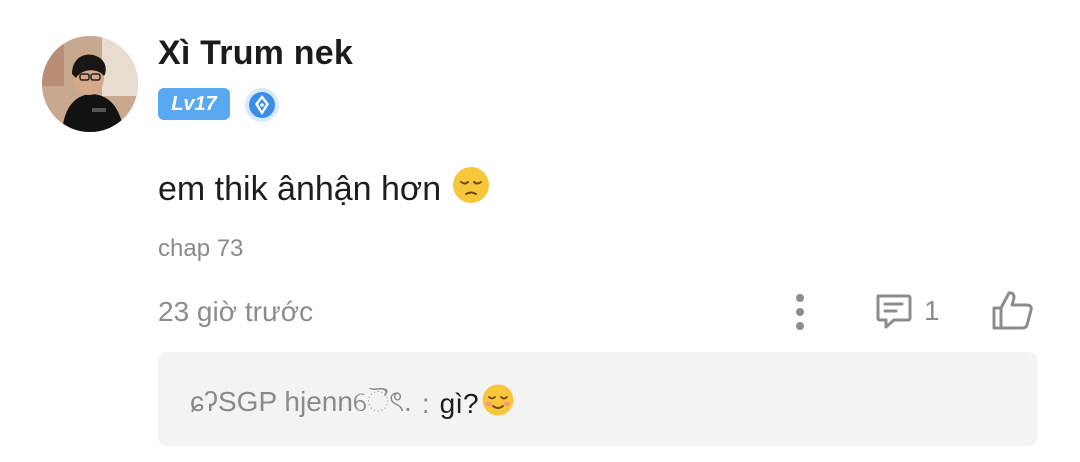  I want to click on reply-author: ɕʔSGP hjennୈৎ., so click(301, 403).